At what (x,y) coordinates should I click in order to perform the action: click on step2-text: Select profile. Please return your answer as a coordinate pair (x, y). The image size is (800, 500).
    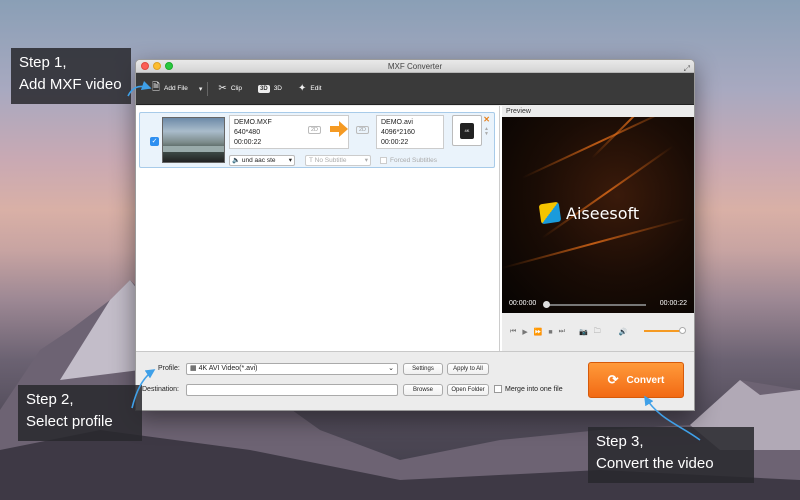
    Looking at the image, I should click on (69, 421).